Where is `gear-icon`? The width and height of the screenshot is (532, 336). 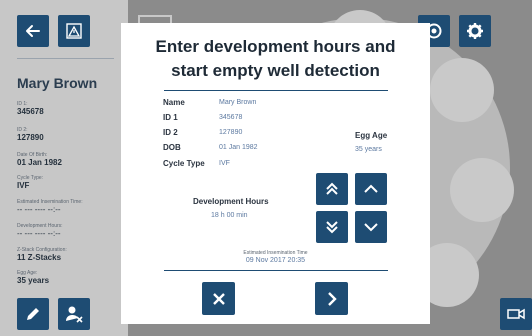
gear-icon is located at coordinates (475, 31).